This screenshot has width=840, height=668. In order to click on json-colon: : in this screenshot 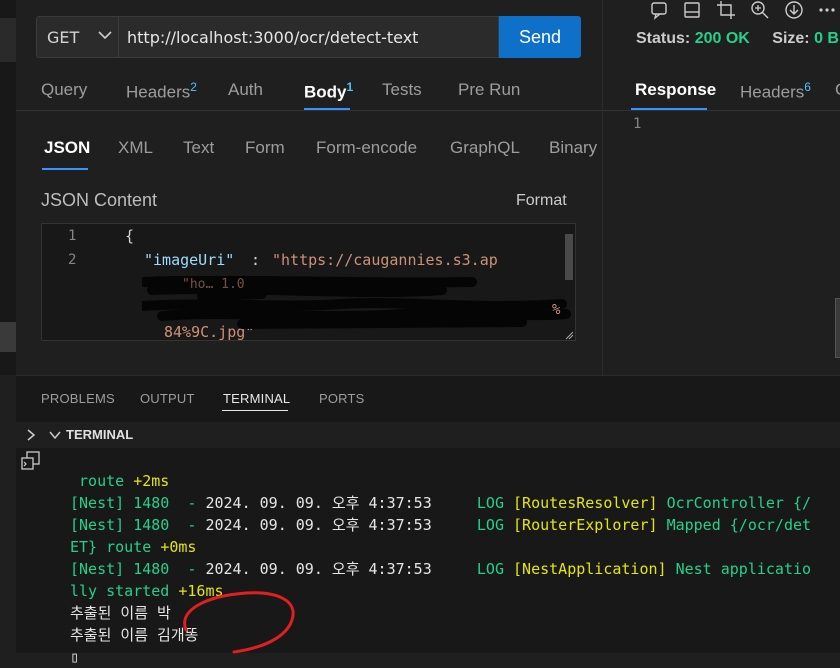, I will do `click(256, 260)`.